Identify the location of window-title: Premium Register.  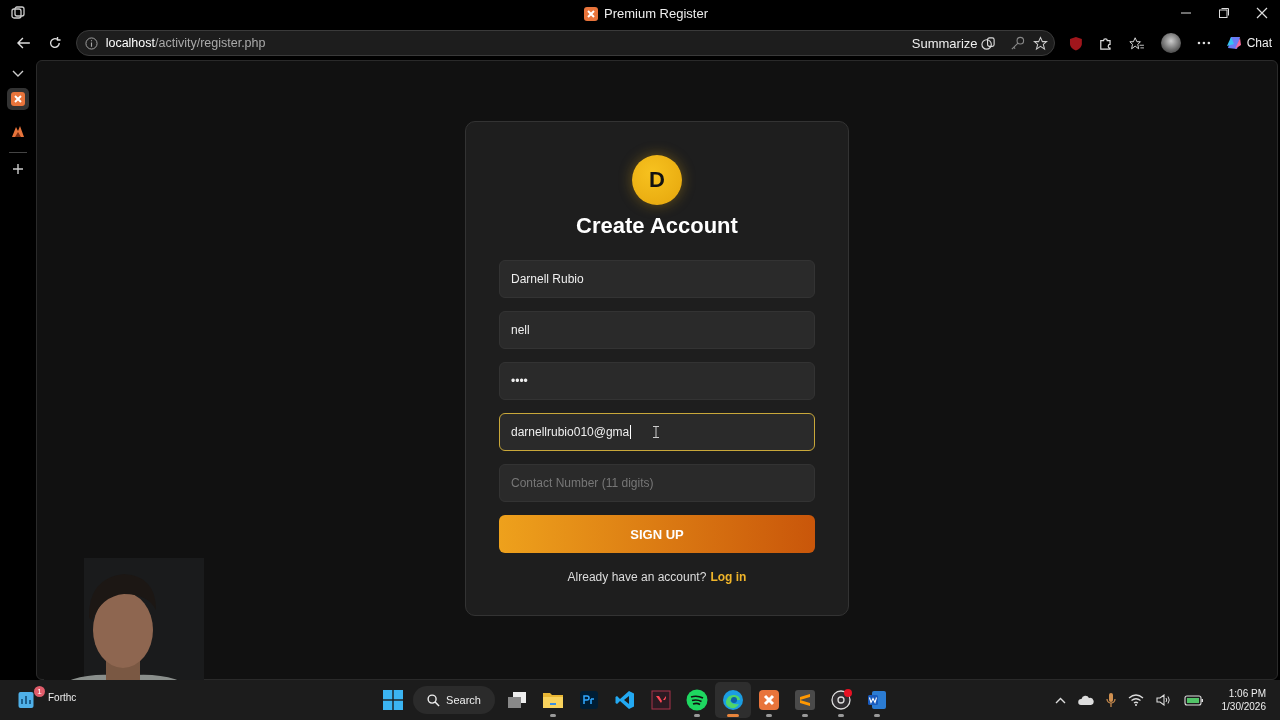
(656, 13).